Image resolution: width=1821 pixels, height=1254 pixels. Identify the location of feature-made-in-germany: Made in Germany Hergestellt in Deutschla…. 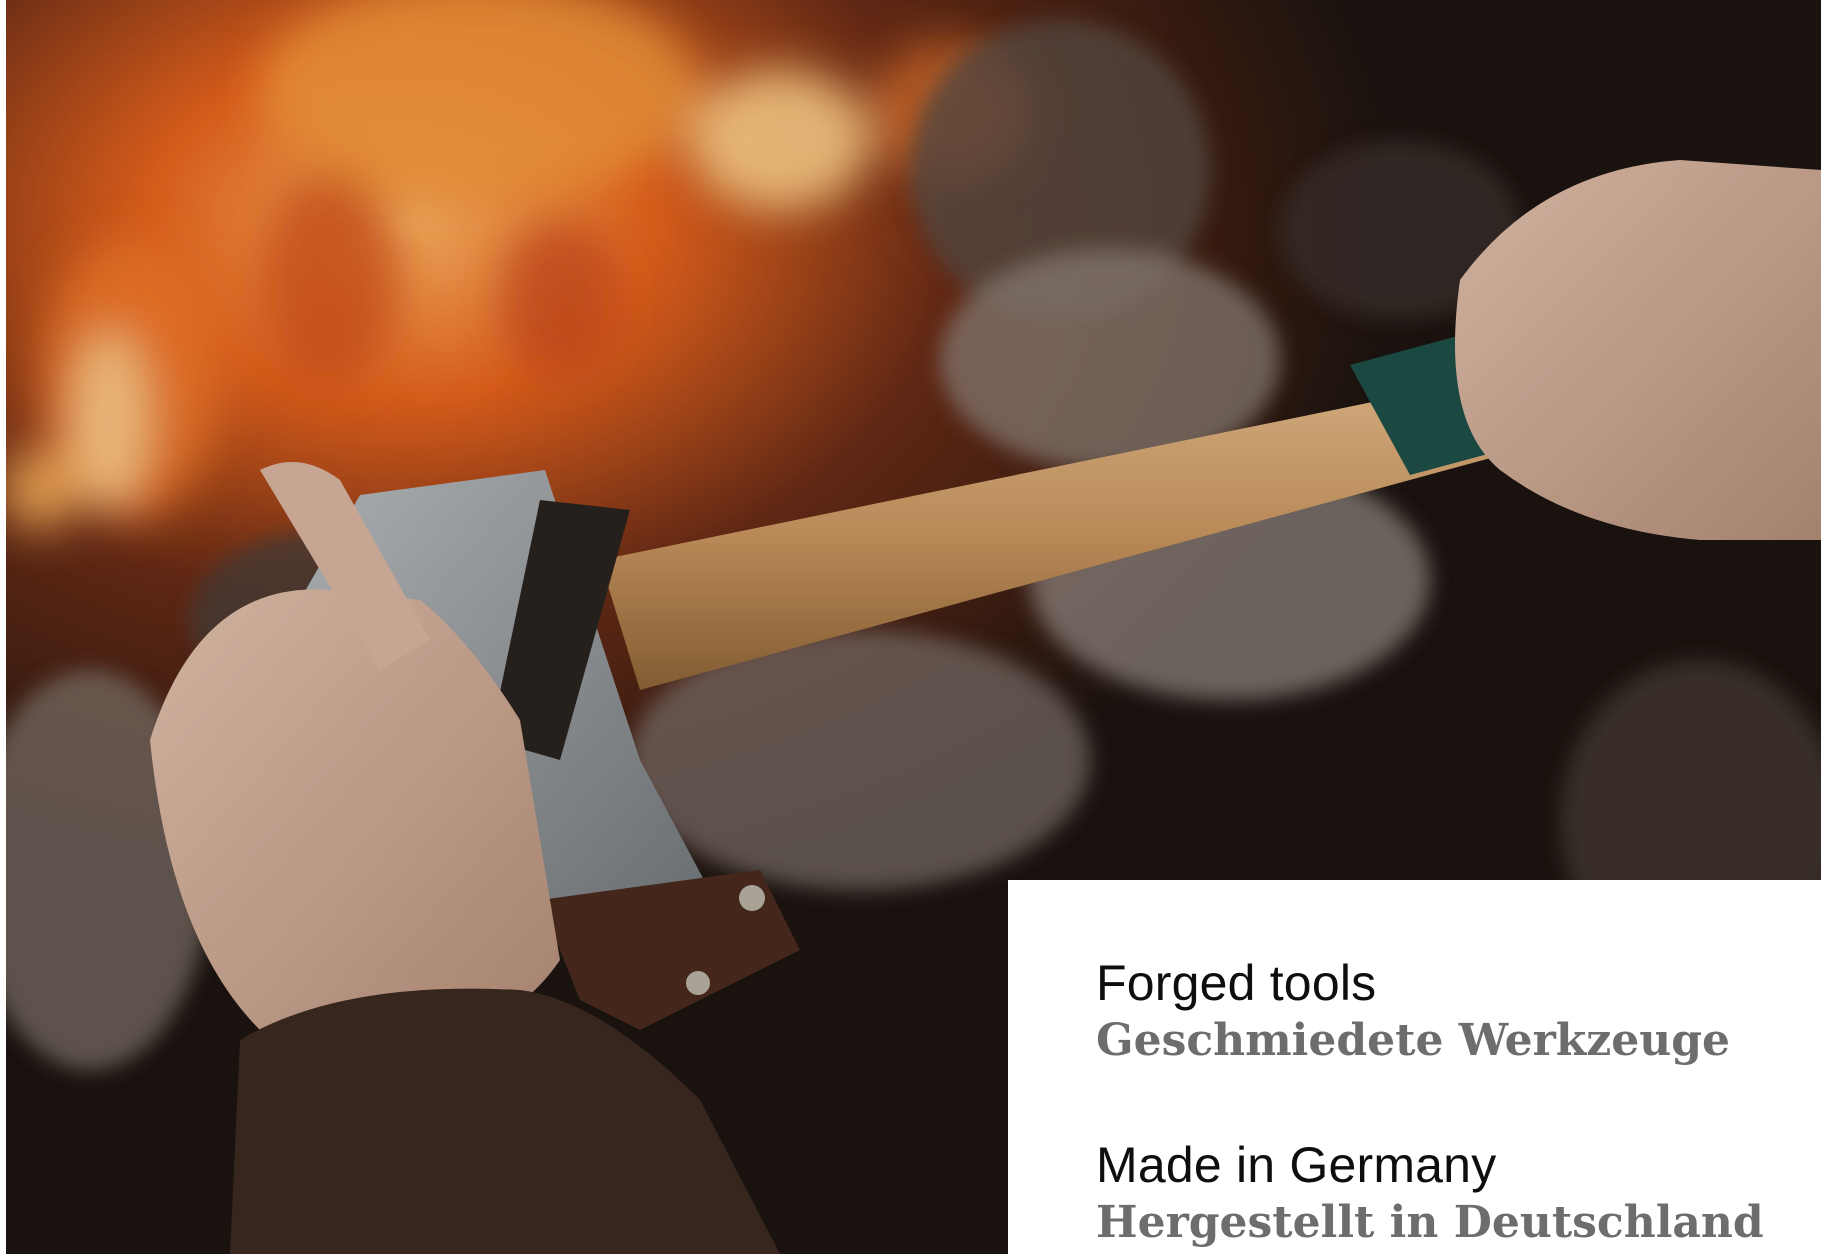
(1458, 1194).